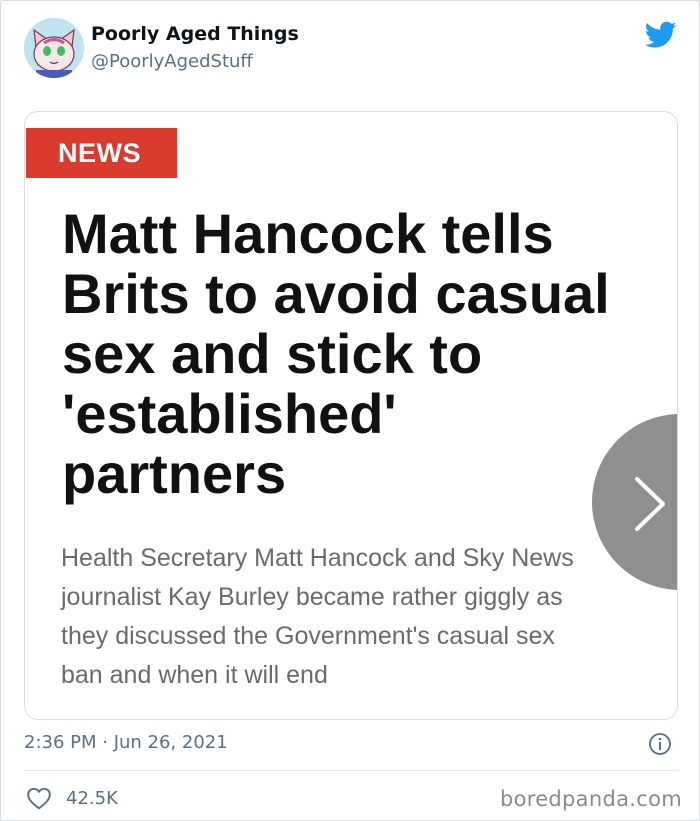  What do you see at coordinates (194, 675) in the screenshot?
I see `standfirst-line: ban and when it will end` at bounding box center [194, 675].